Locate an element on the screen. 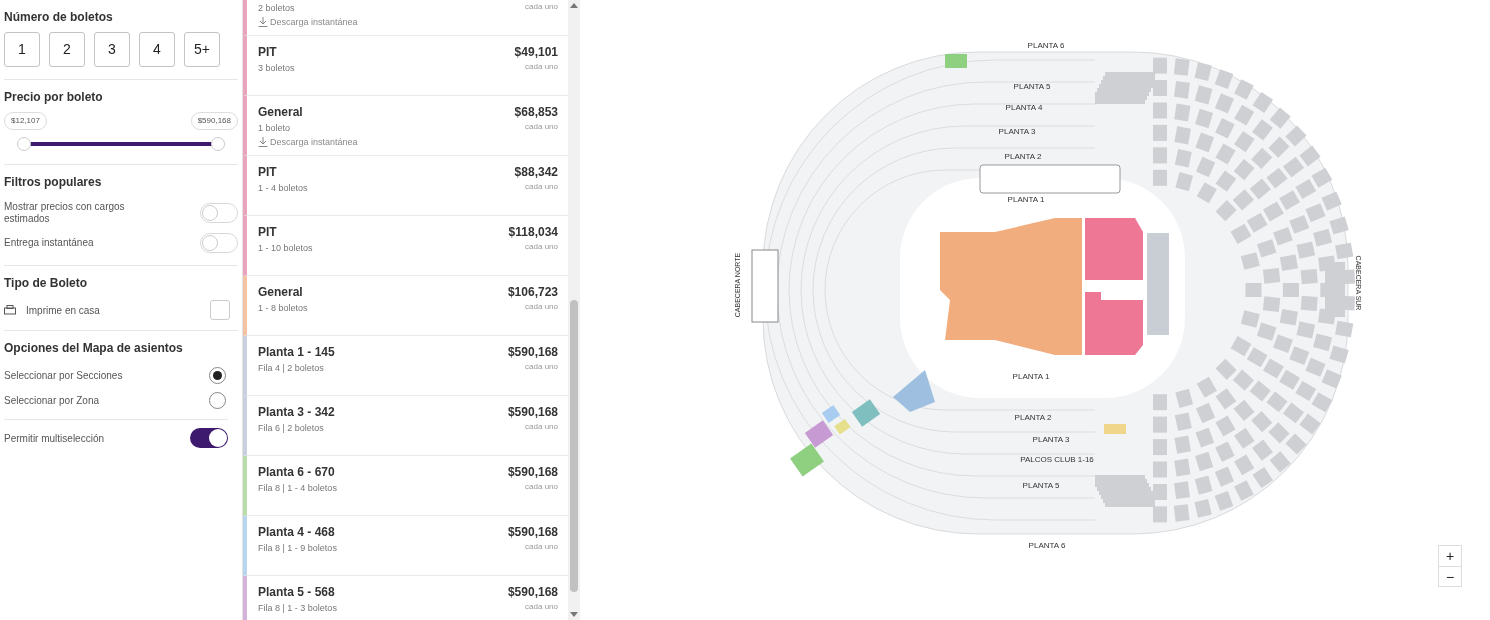  radio-label: Seleccionar por Zona is located at coordinates (52, 401).